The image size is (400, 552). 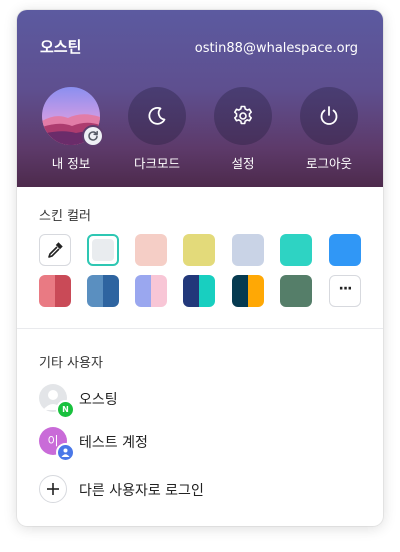 I want to click on other-users-title: 기타 사용자, so click(x=71, y=363).